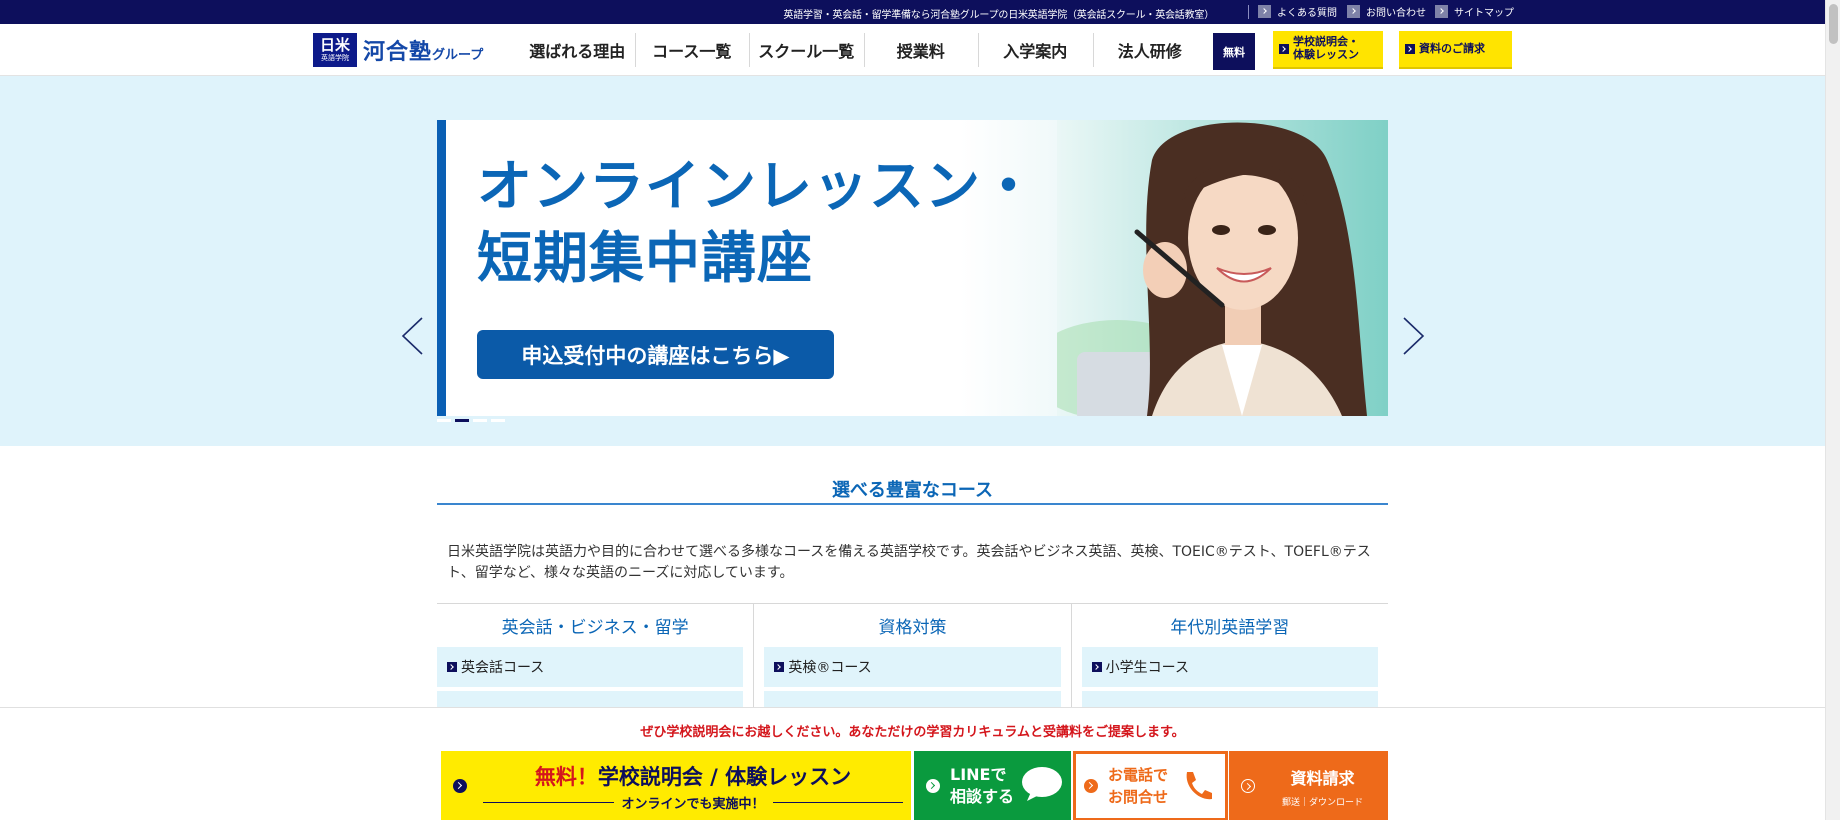 This screenshot has height=820, width=1840. I want to click on request-materials-sub: 郵送｜ダウンロード, so click(1322, 803).